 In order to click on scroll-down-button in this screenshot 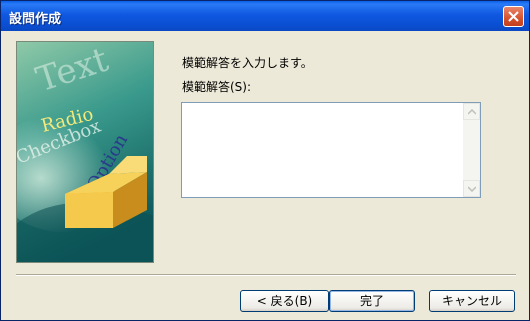, I will do `click(471, 188)`.